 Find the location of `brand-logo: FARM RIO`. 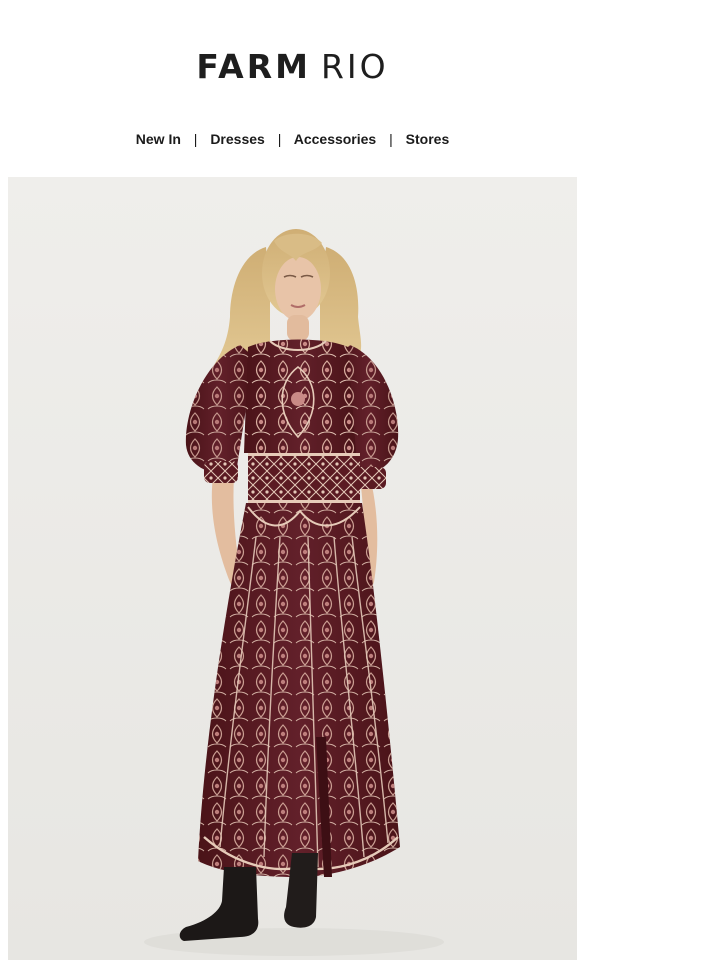

brand-logo: FARM RIO is located at coordinates (292, 67).